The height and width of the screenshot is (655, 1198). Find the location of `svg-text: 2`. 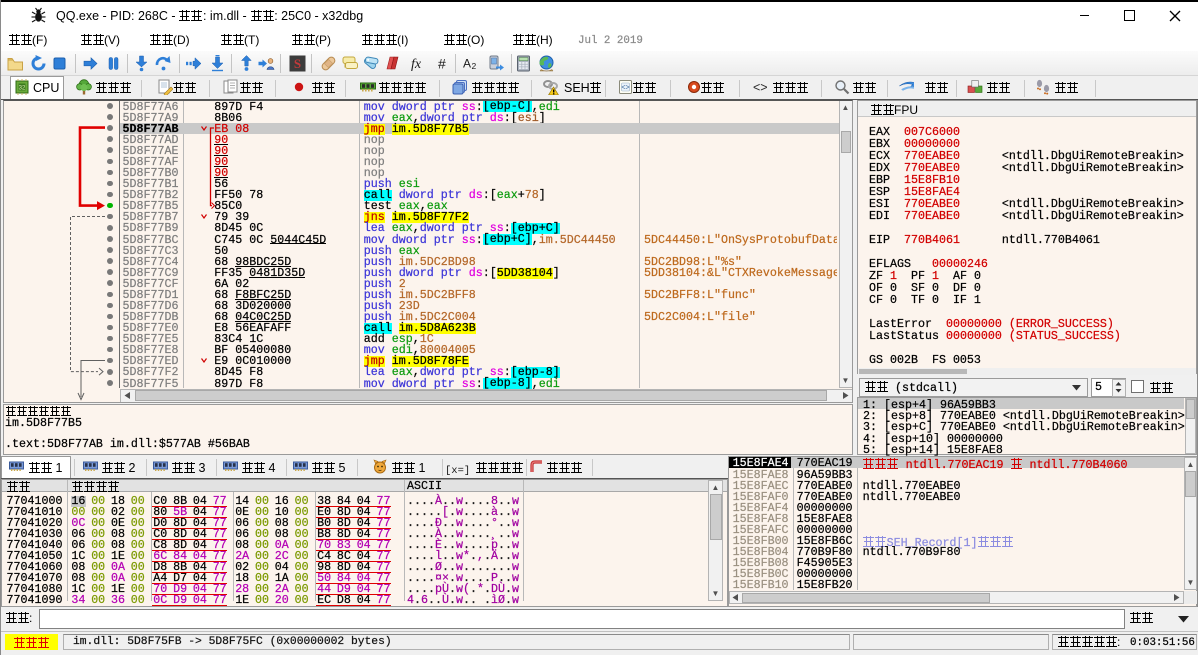

svg-text: 2 is located at coordinates (474, 66).